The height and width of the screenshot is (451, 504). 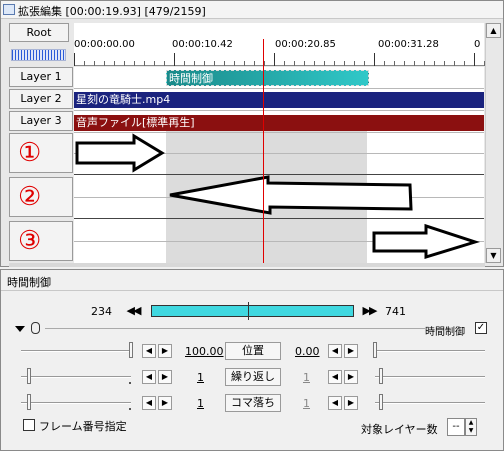 I want to click on scroll-up-icon: ▲, so click(x=493, y=30).